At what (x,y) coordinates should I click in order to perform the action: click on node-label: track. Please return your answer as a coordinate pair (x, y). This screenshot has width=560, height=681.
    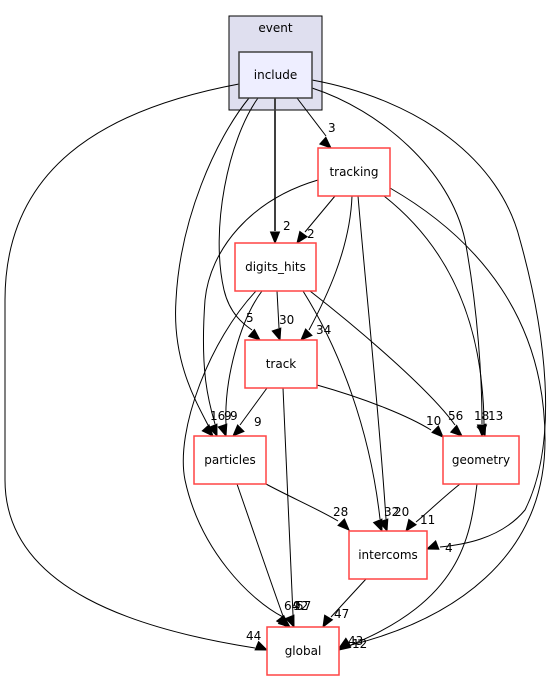
    Looking at the image, I should click on (281, 364).